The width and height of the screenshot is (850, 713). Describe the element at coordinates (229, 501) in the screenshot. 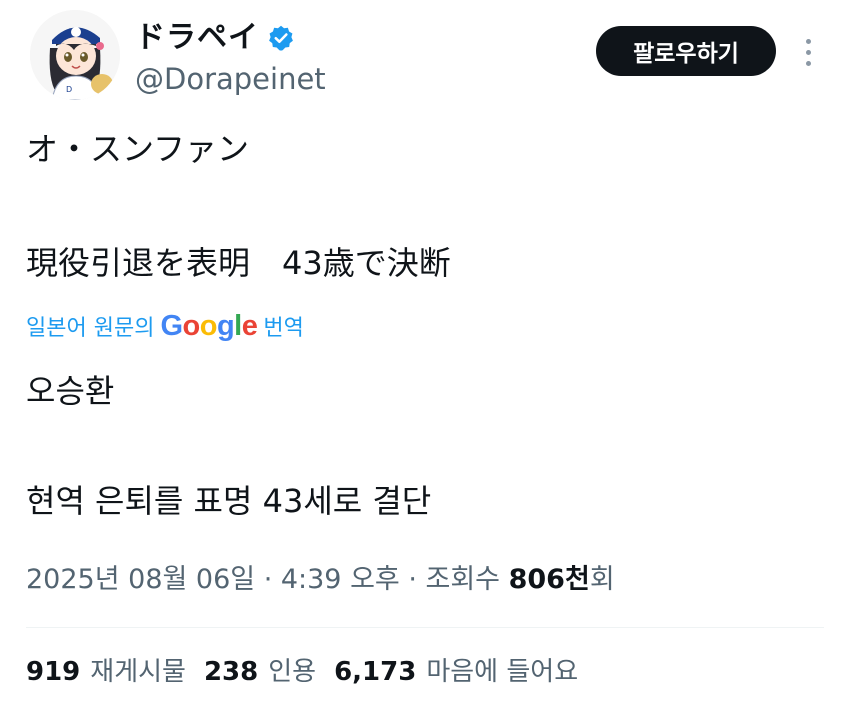

I see `tweet-translated-line-2: 현역 은퇴를 표명 43세로 결단` at that location.